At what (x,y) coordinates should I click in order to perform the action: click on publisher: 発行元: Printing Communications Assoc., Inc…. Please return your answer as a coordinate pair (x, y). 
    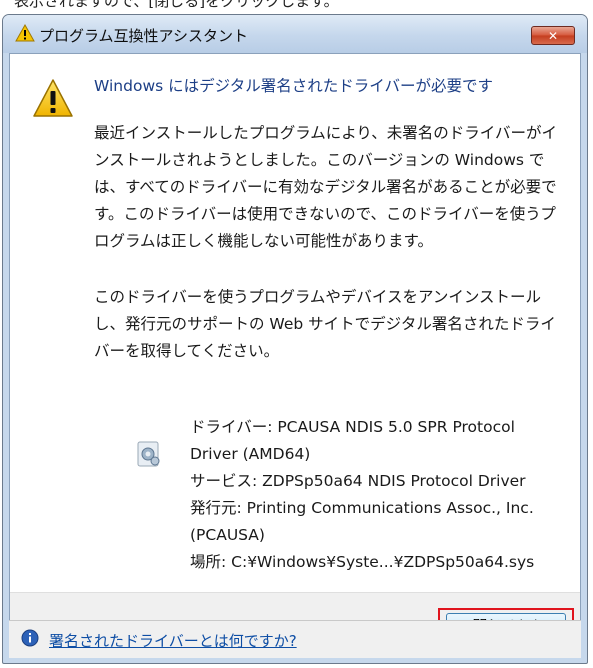
    Looking at the image, I should click on (362, 508).